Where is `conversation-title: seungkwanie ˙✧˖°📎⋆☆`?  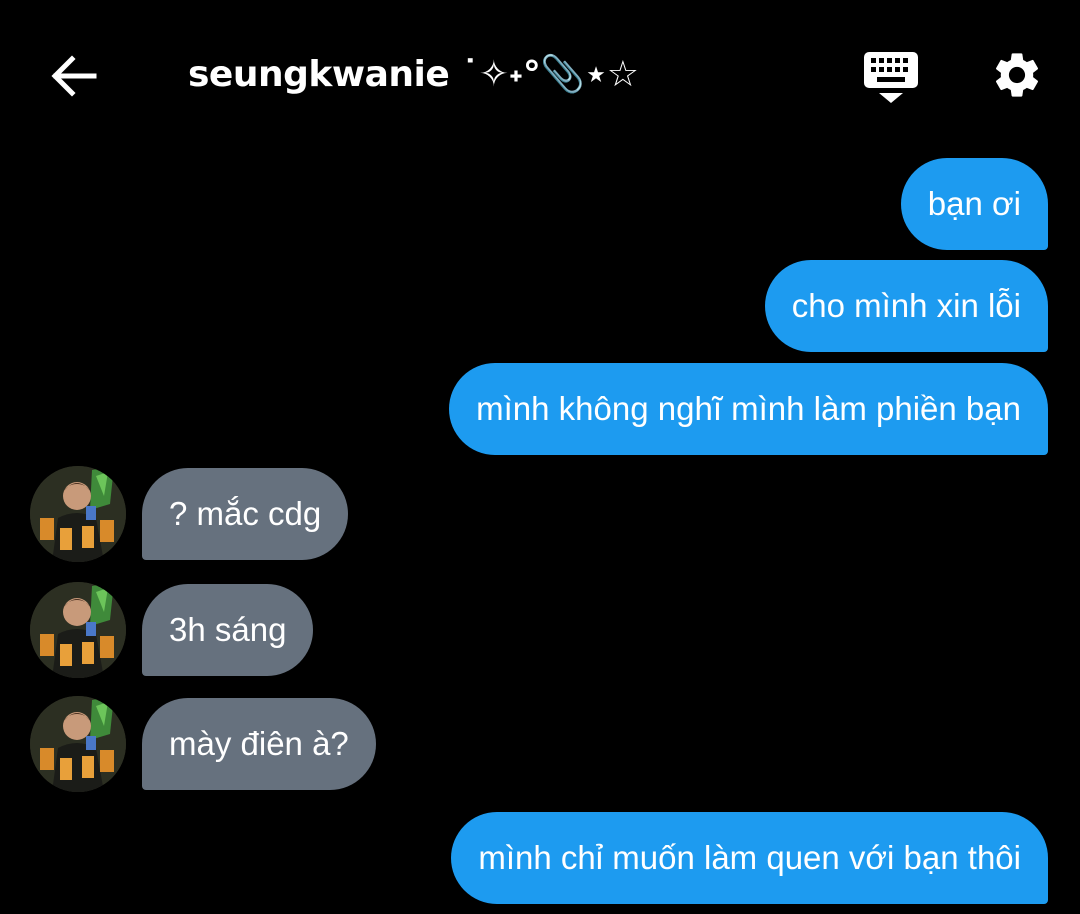 conversation-title: seungkwanie ˙✧˖°📎⋆☆ is located at coordinates (413, 74).